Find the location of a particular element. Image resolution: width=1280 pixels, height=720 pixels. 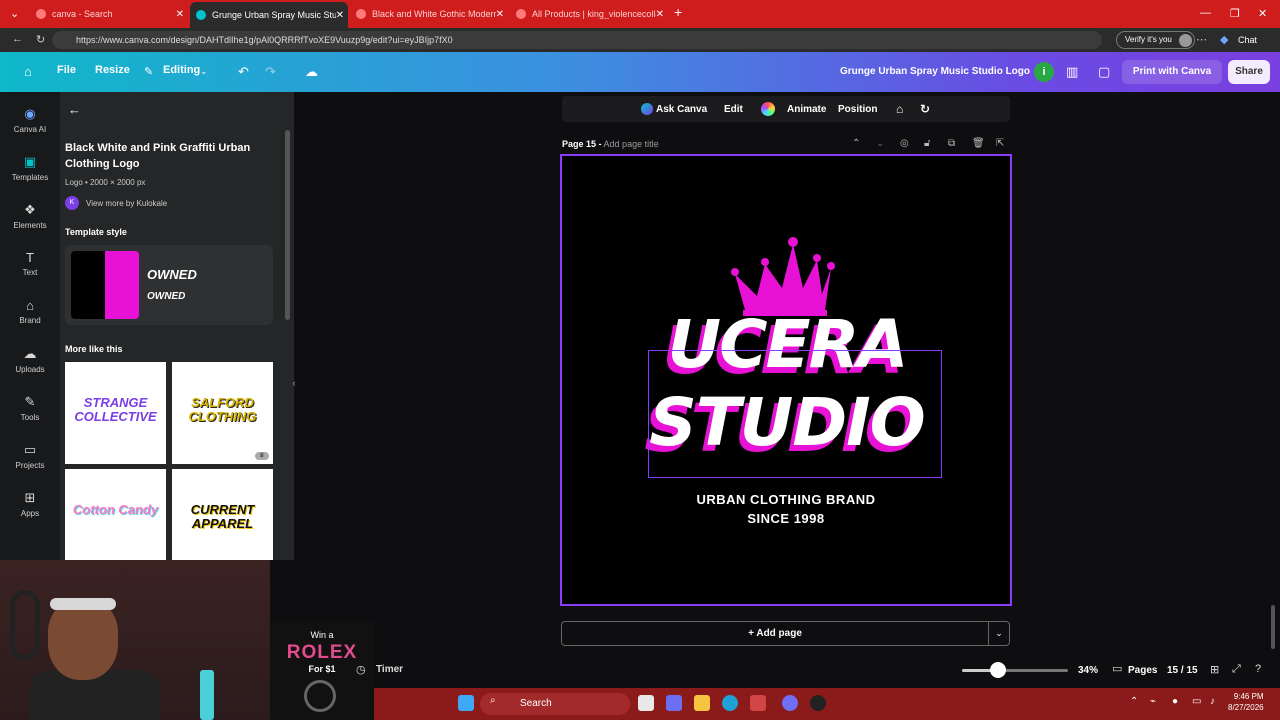

rail-item-text: T Text is located at coordinates (30, 263).